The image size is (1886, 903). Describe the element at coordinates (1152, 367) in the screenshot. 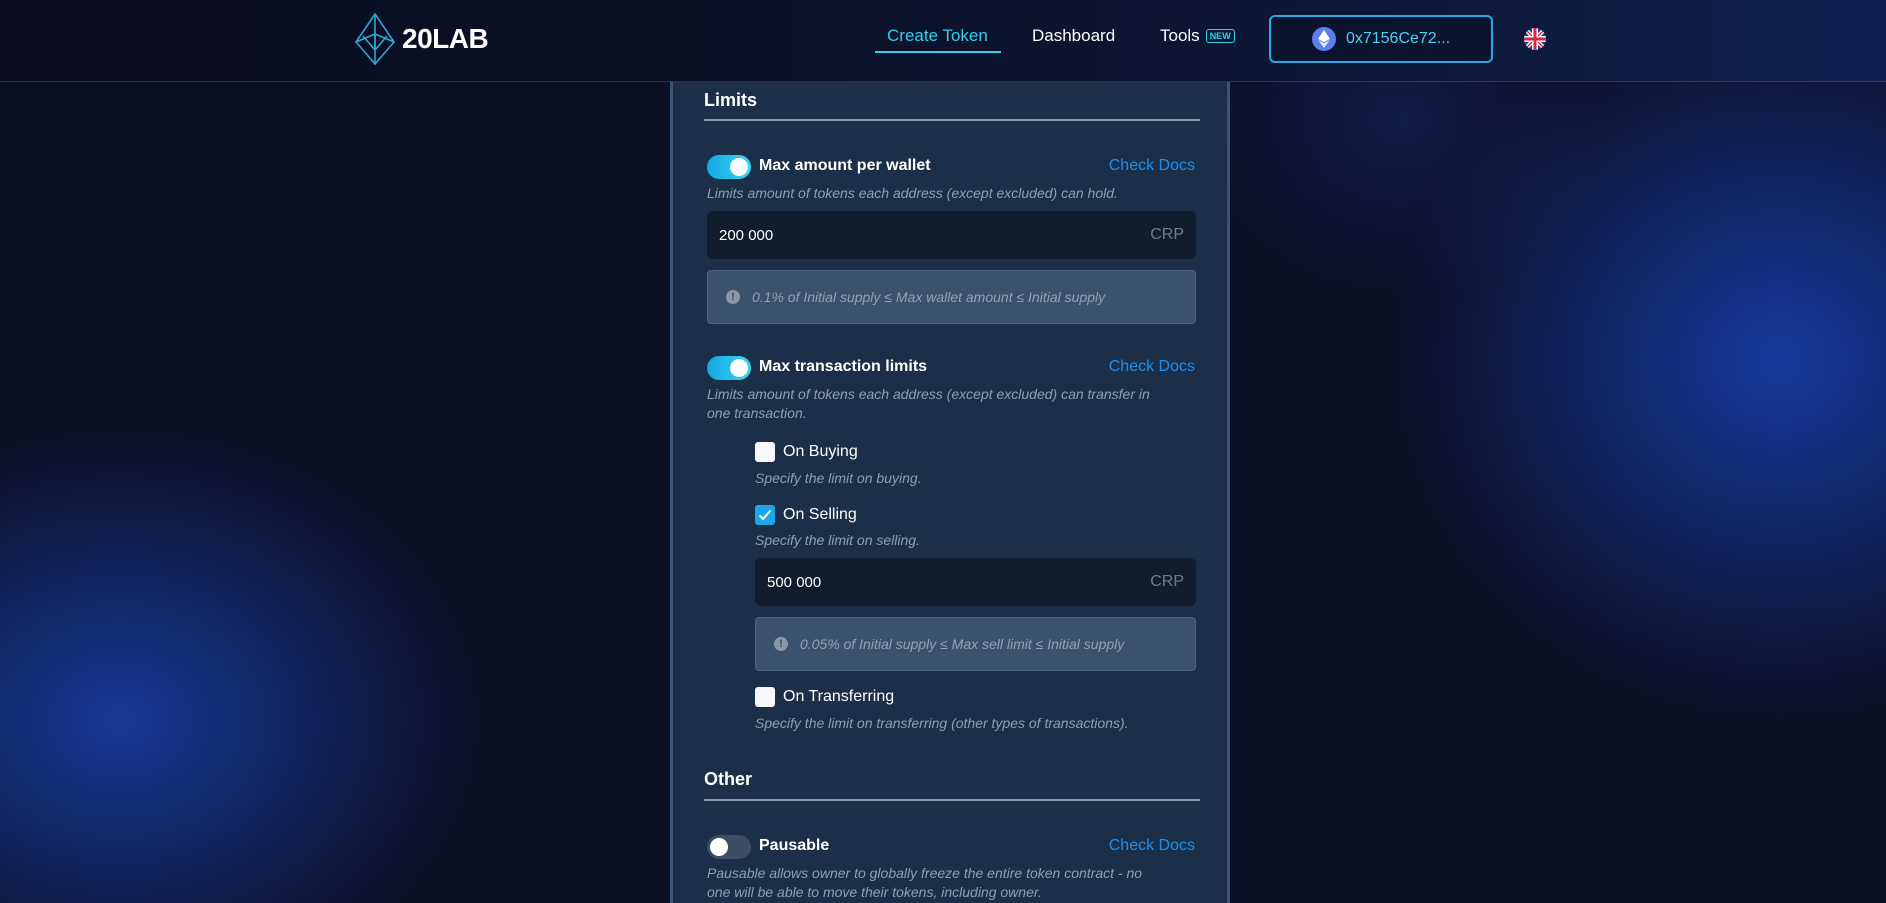

I see `max-tx-check-docs-link: Check Docs` at that location.